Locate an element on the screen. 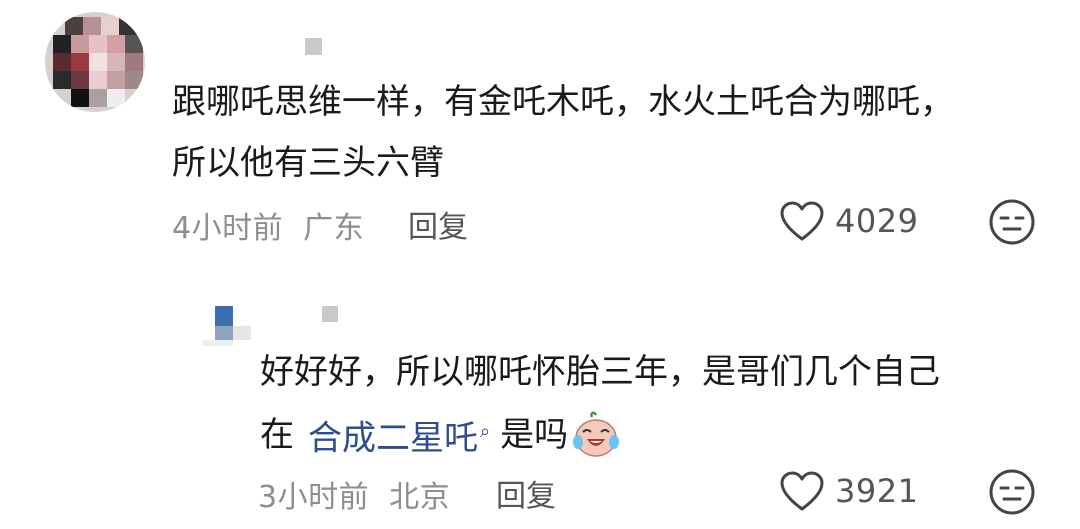  reply-like-count: 3921 is located at coordinates (877, 491).